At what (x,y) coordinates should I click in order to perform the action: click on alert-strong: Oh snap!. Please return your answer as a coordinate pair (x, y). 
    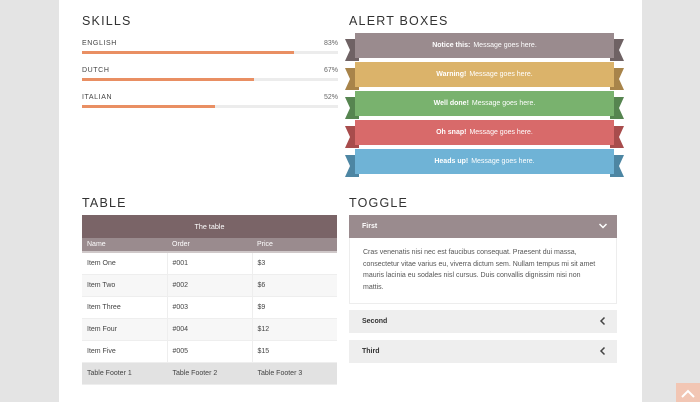
    Looking at the image, I should click on (451, 132).